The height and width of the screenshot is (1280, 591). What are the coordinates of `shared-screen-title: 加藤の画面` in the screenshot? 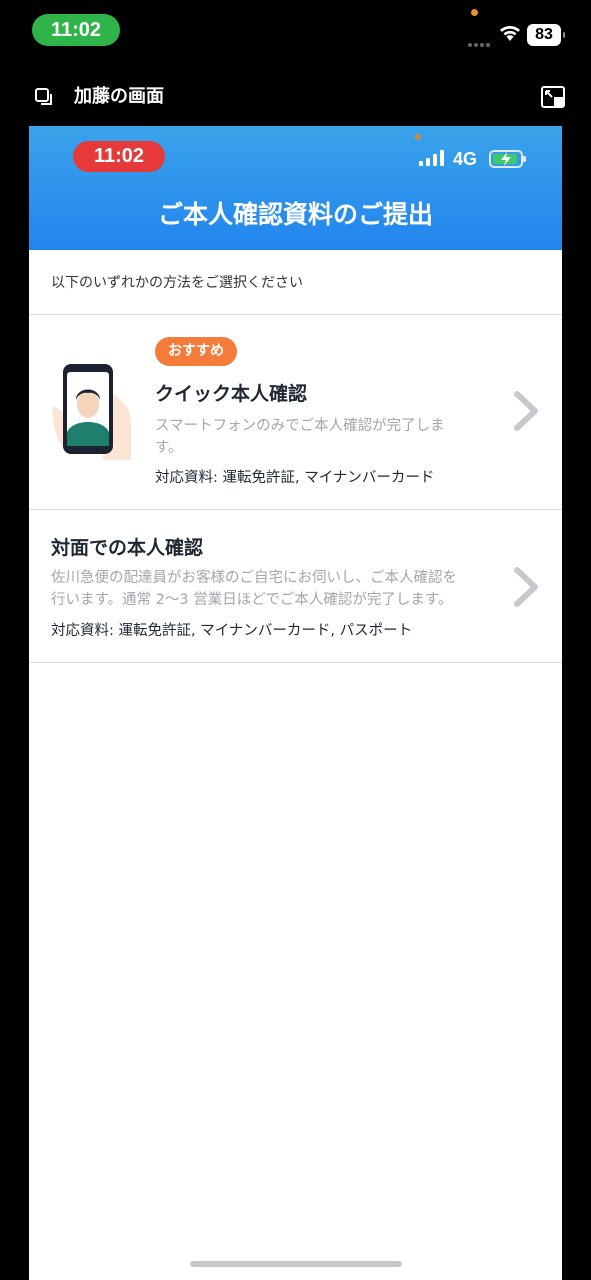 It's located at (119, 96).